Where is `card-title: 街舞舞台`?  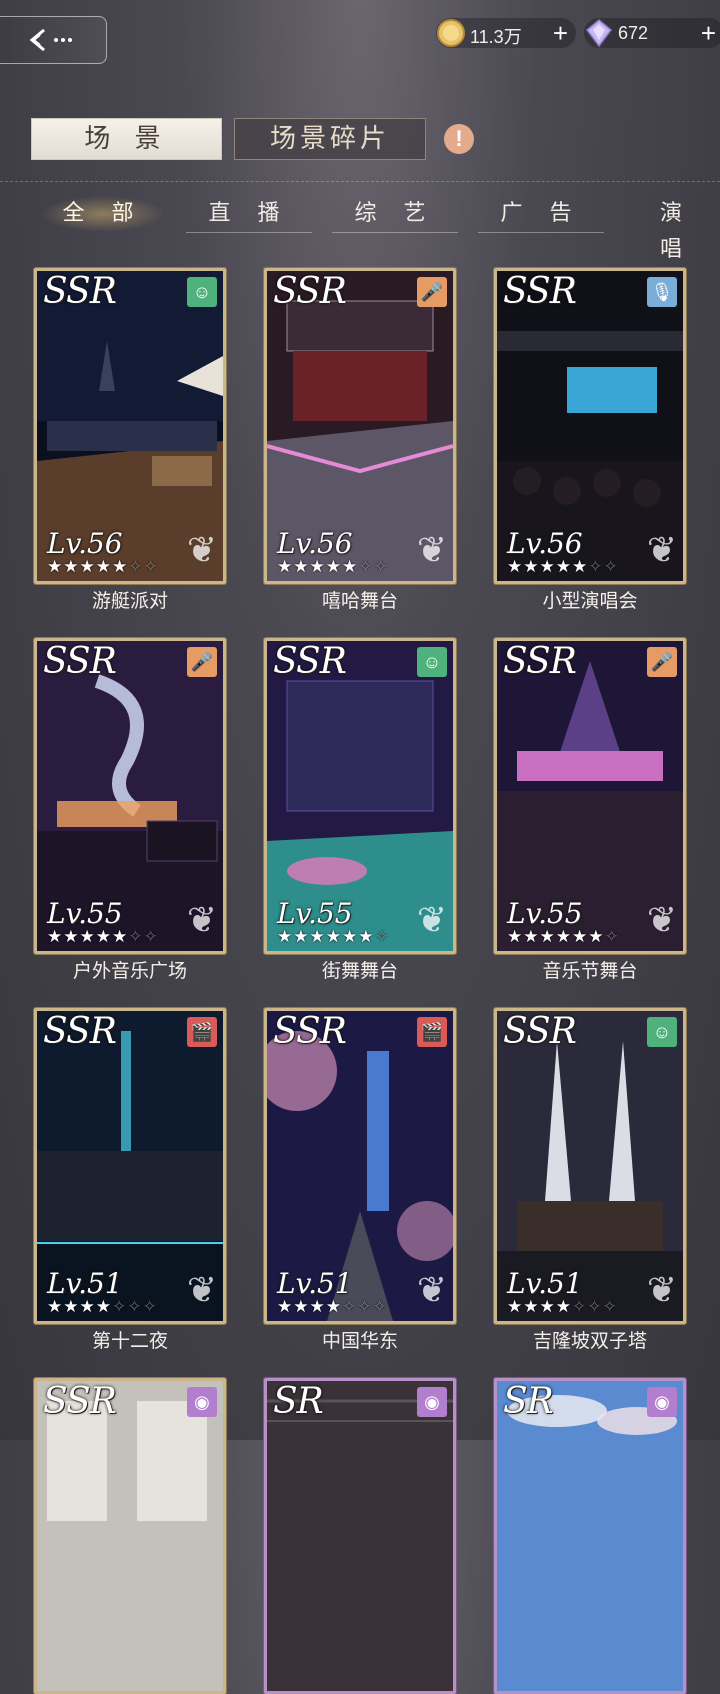 card-title: 街舞舞台 is located at coordinates (359, 971).